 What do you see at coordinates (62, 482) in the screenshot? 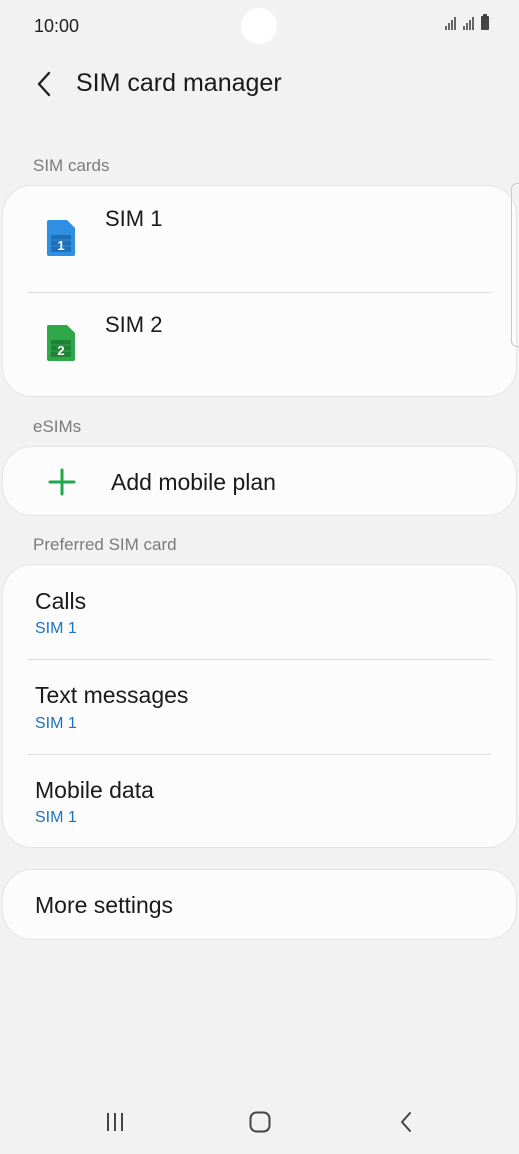
I see `plus-icon` at bounding box center [62, 482].